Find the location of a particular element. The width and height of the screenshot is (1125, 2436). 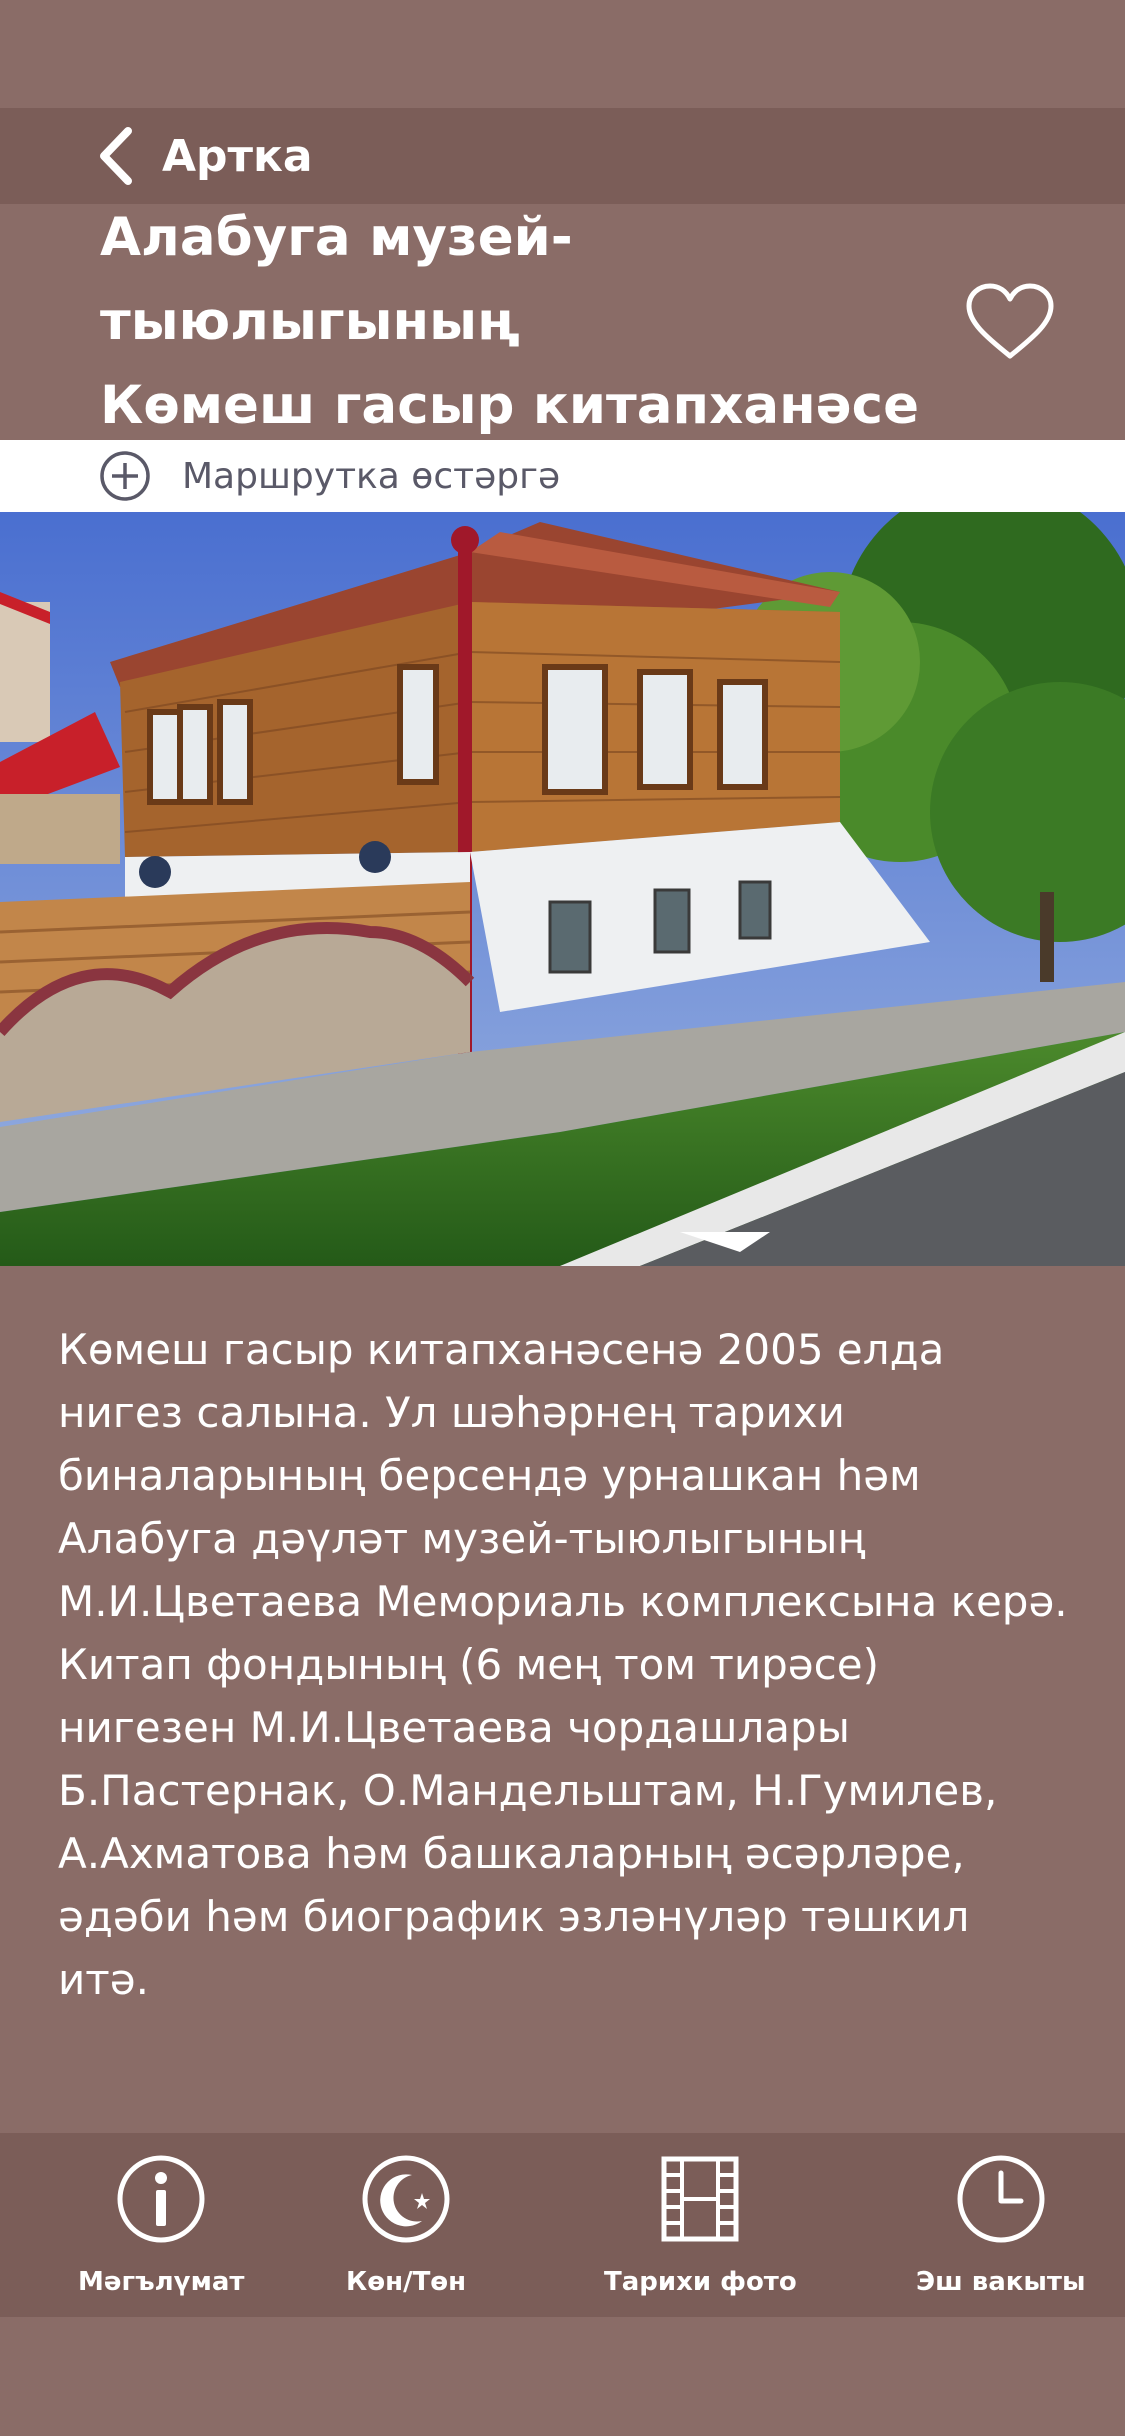

page-title-line-2: Көмеш гасыр китапханәсе is located at coordinates (510, 405).